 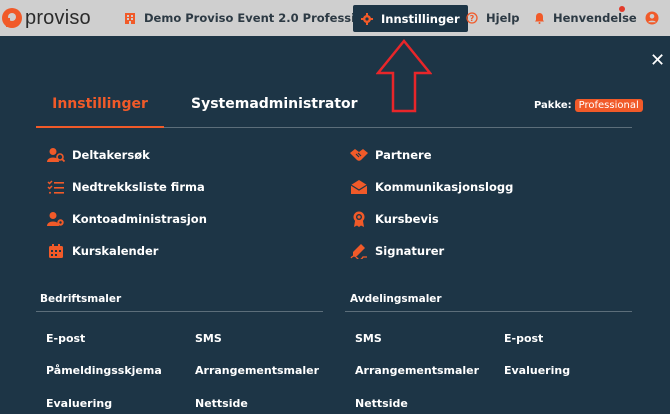 I want to click on link-nedtrekksliste-firma: Nedtrekksliste firma, so click(x=125, y=187).